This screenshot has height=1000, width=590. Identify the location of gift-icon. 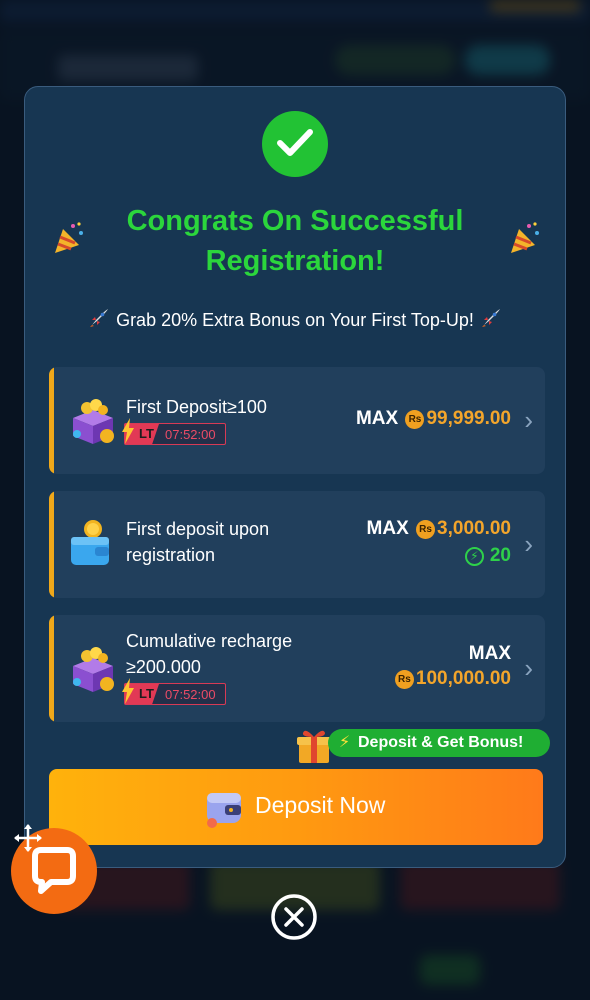
(314, 746).